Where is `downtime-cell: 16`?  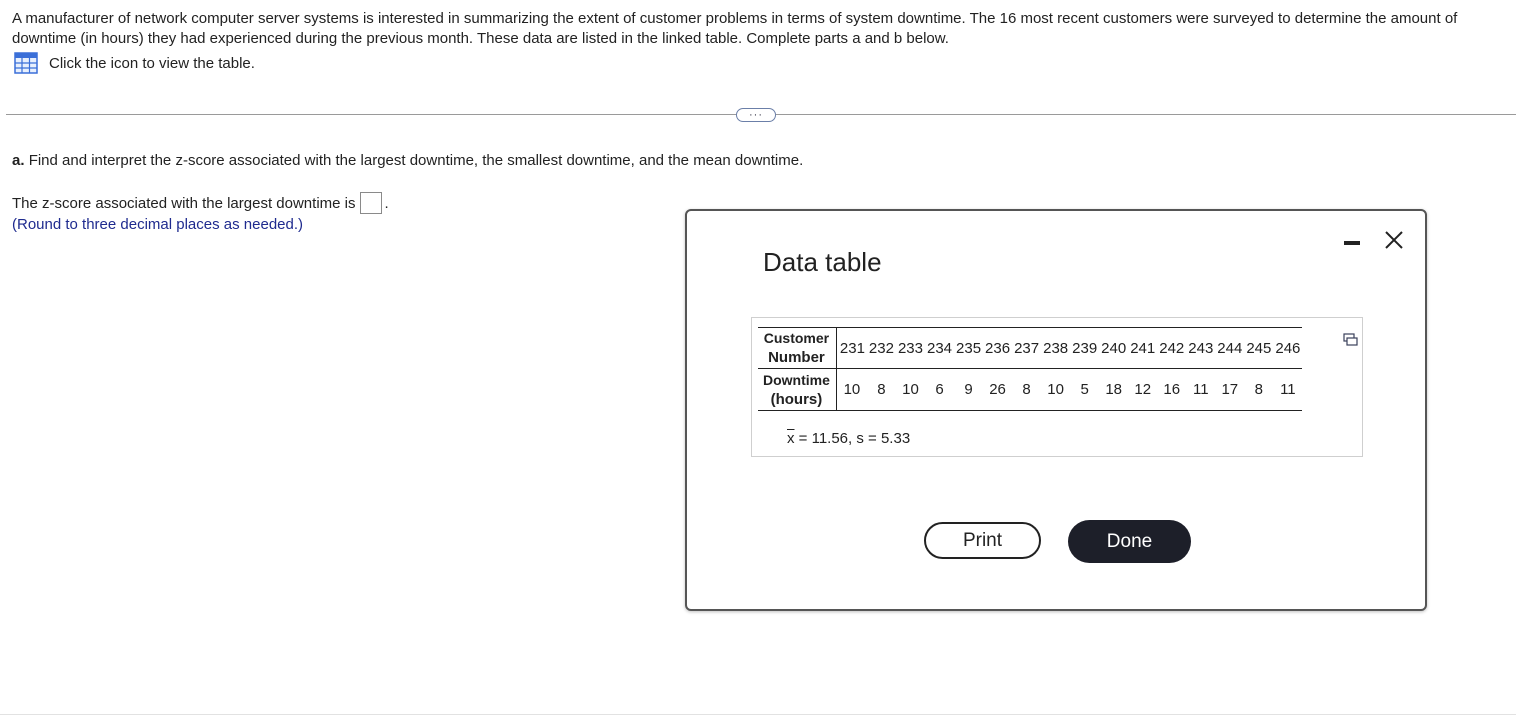 downtime-cell: 16 is located at coordinates (1172, 389).